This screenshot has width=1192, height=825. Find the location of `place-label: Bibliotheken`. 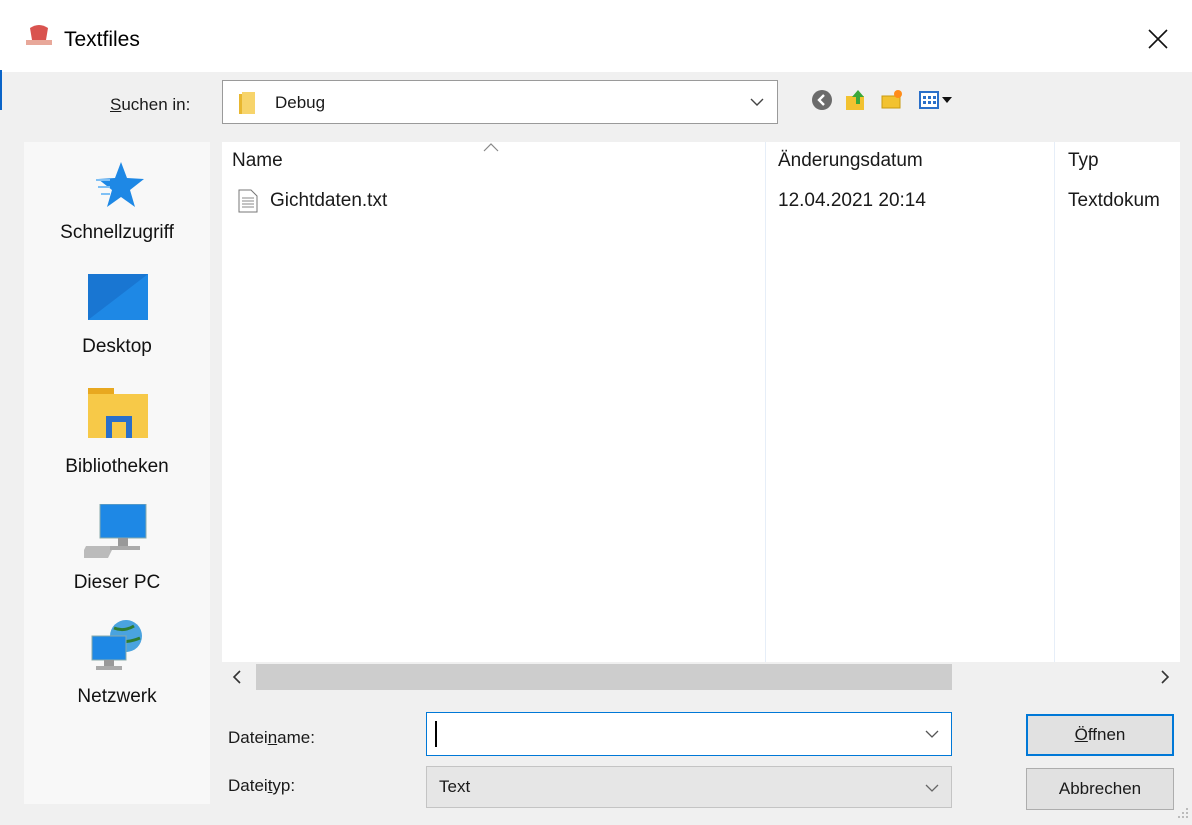

place-label: Bibliotheken is located at coordinates (117, 466).